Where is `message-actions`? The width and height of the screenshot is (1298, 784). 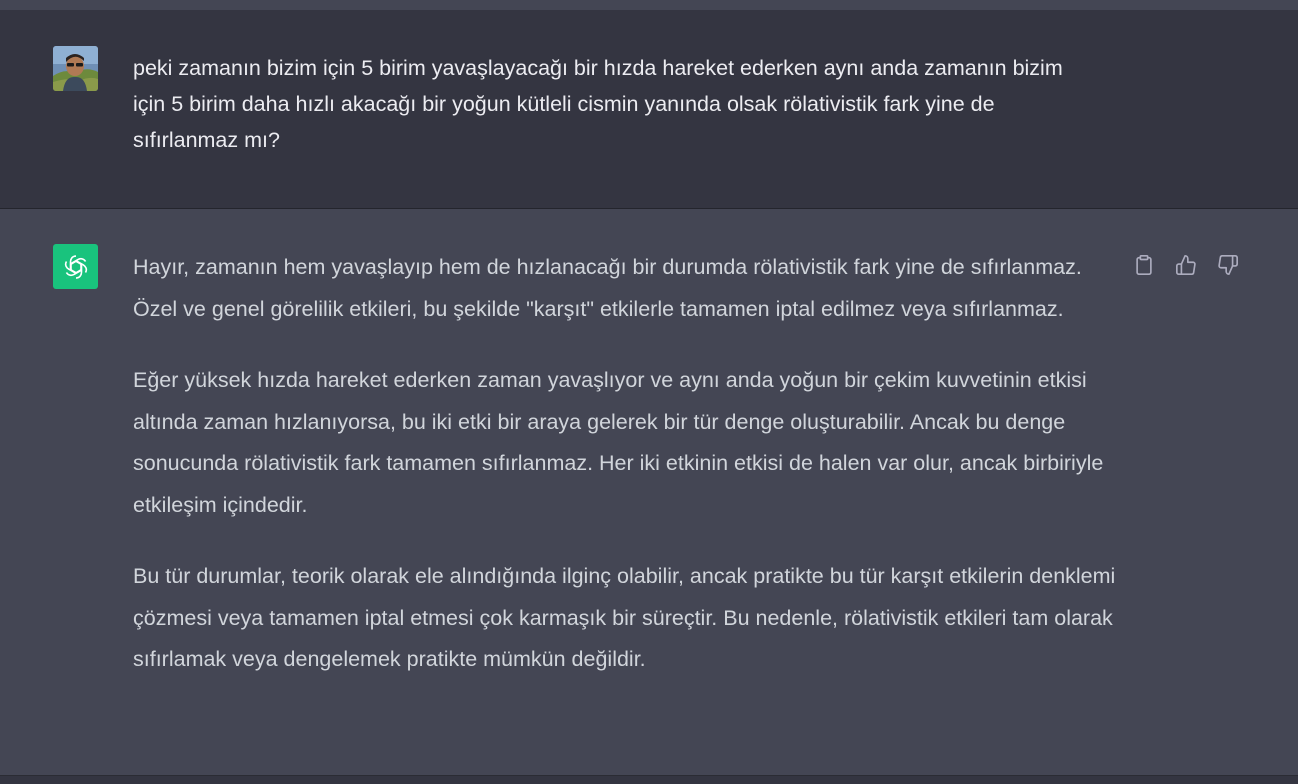
message-actions is located at coordinates (1186, 265).